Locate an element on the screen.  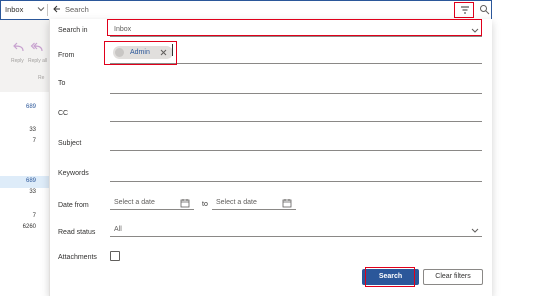
reply-icon is located at coordinates (18, 47).